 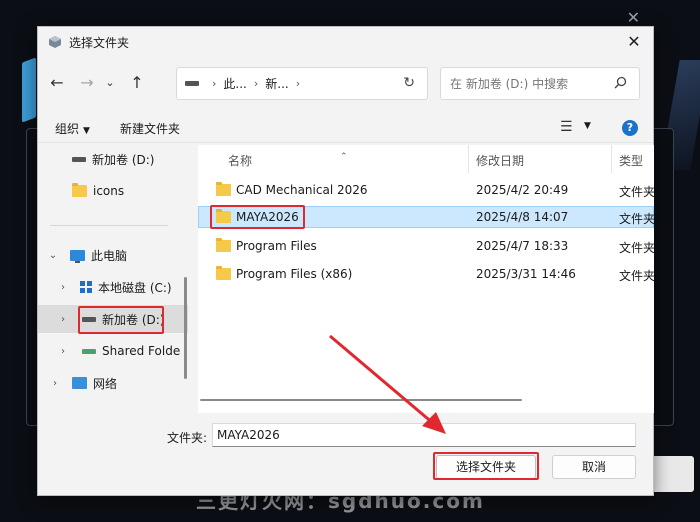 What do you see at coordinates (141, 351) in the screenshot?
I see `tree-item-label: Shared Folde` at bounding box center [141, 351].